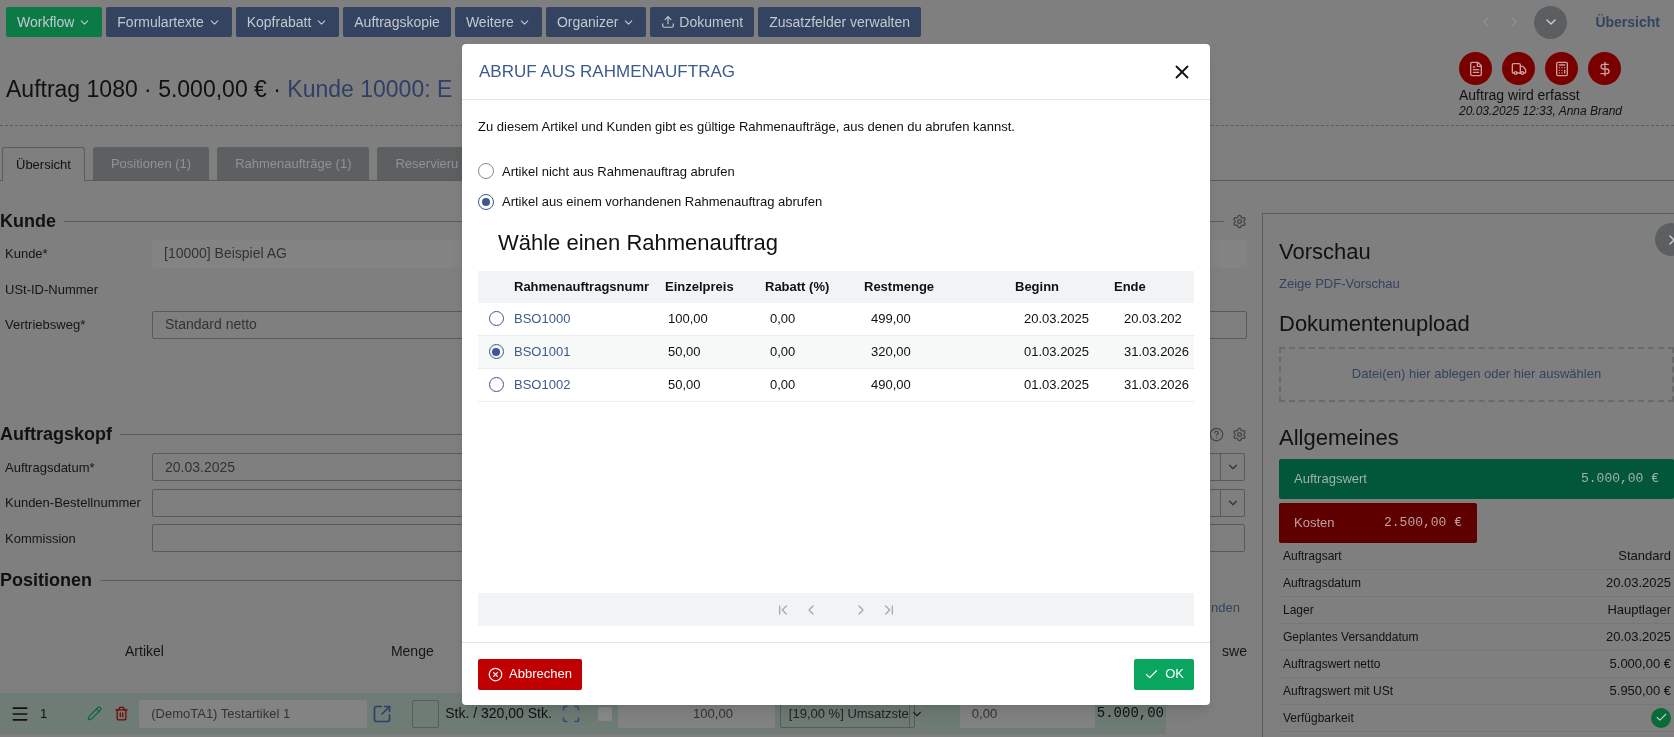 The width and height of the screenshot is (1674, 737). I want to click on contract-link: BSO1000, so click(589, 318).